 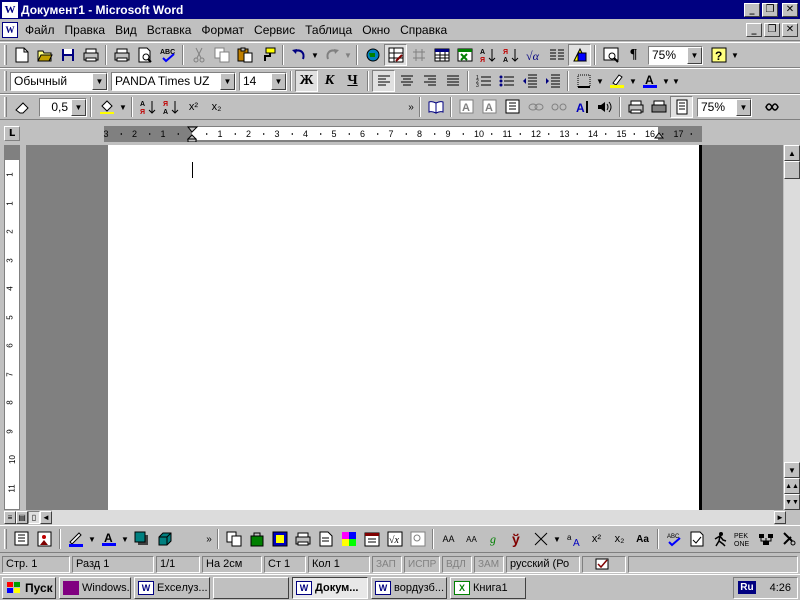 What do you see at coordinates (535, 107) in the screenshot?
I see `link-icon` at bounding box center [535, 107].